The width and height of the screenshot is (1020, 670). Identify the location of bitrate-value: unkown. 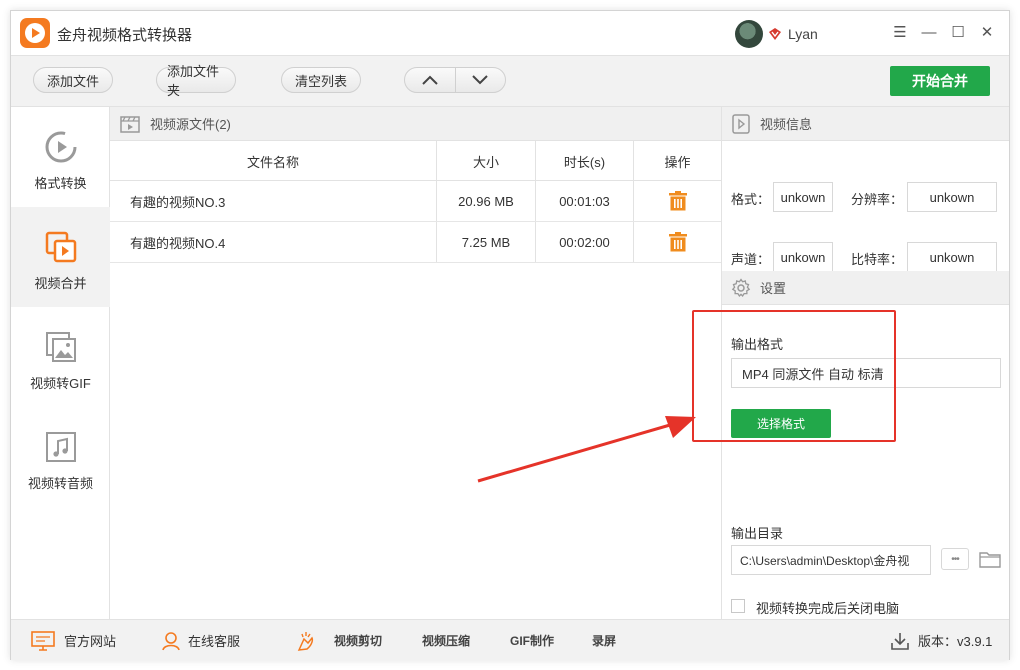
(952, 257).